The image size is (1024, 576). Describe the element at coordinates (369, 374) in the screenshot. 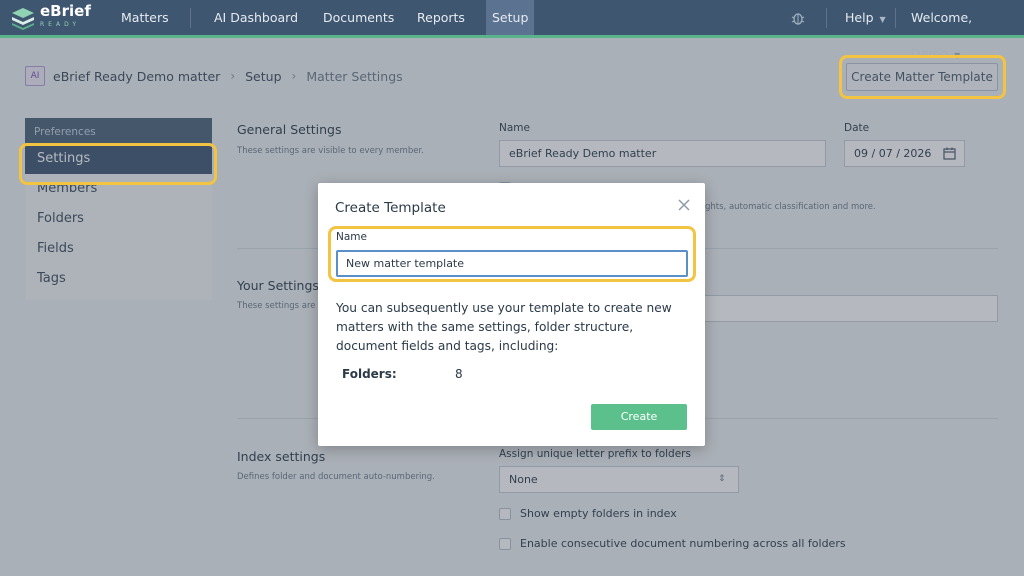

I see `folders-count-label: Folders:` at that location.